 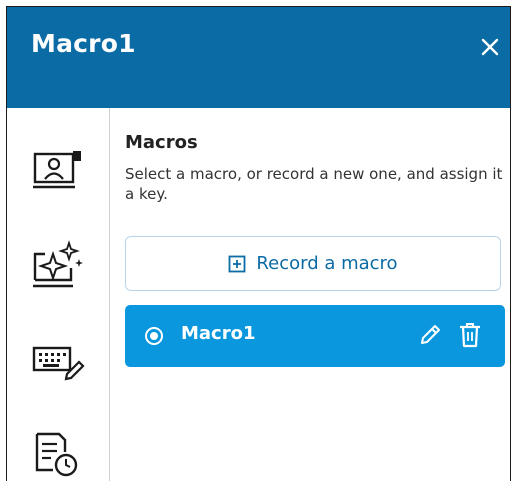 What do you see at coordinates (218, 333) in the screenshot?
I see `macro-name: Macro1` at bounding box center [218, 333].